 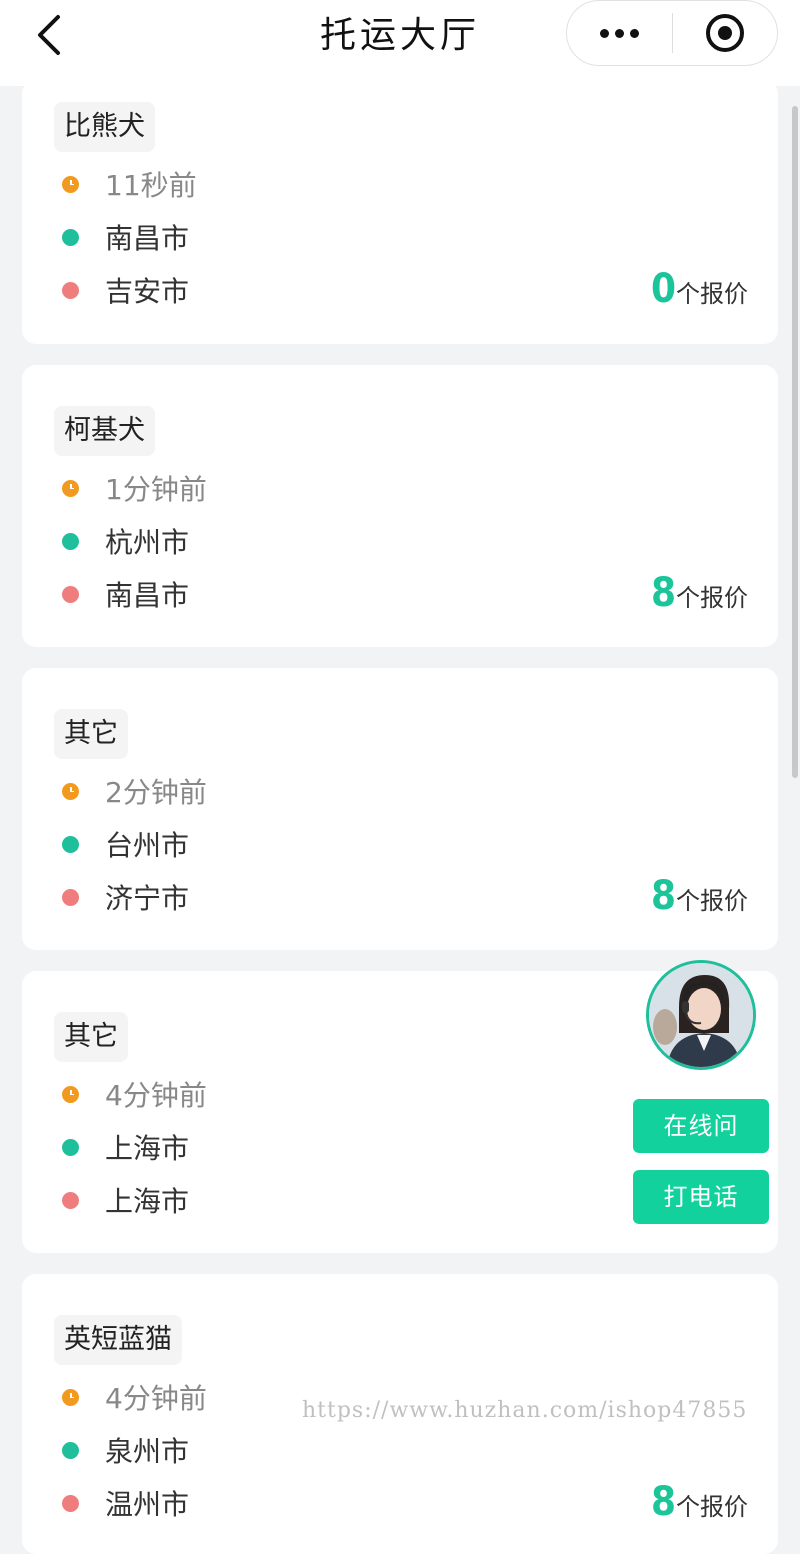 I want to click on online-consult-button: 在线问, so click(x=701, y=1126).